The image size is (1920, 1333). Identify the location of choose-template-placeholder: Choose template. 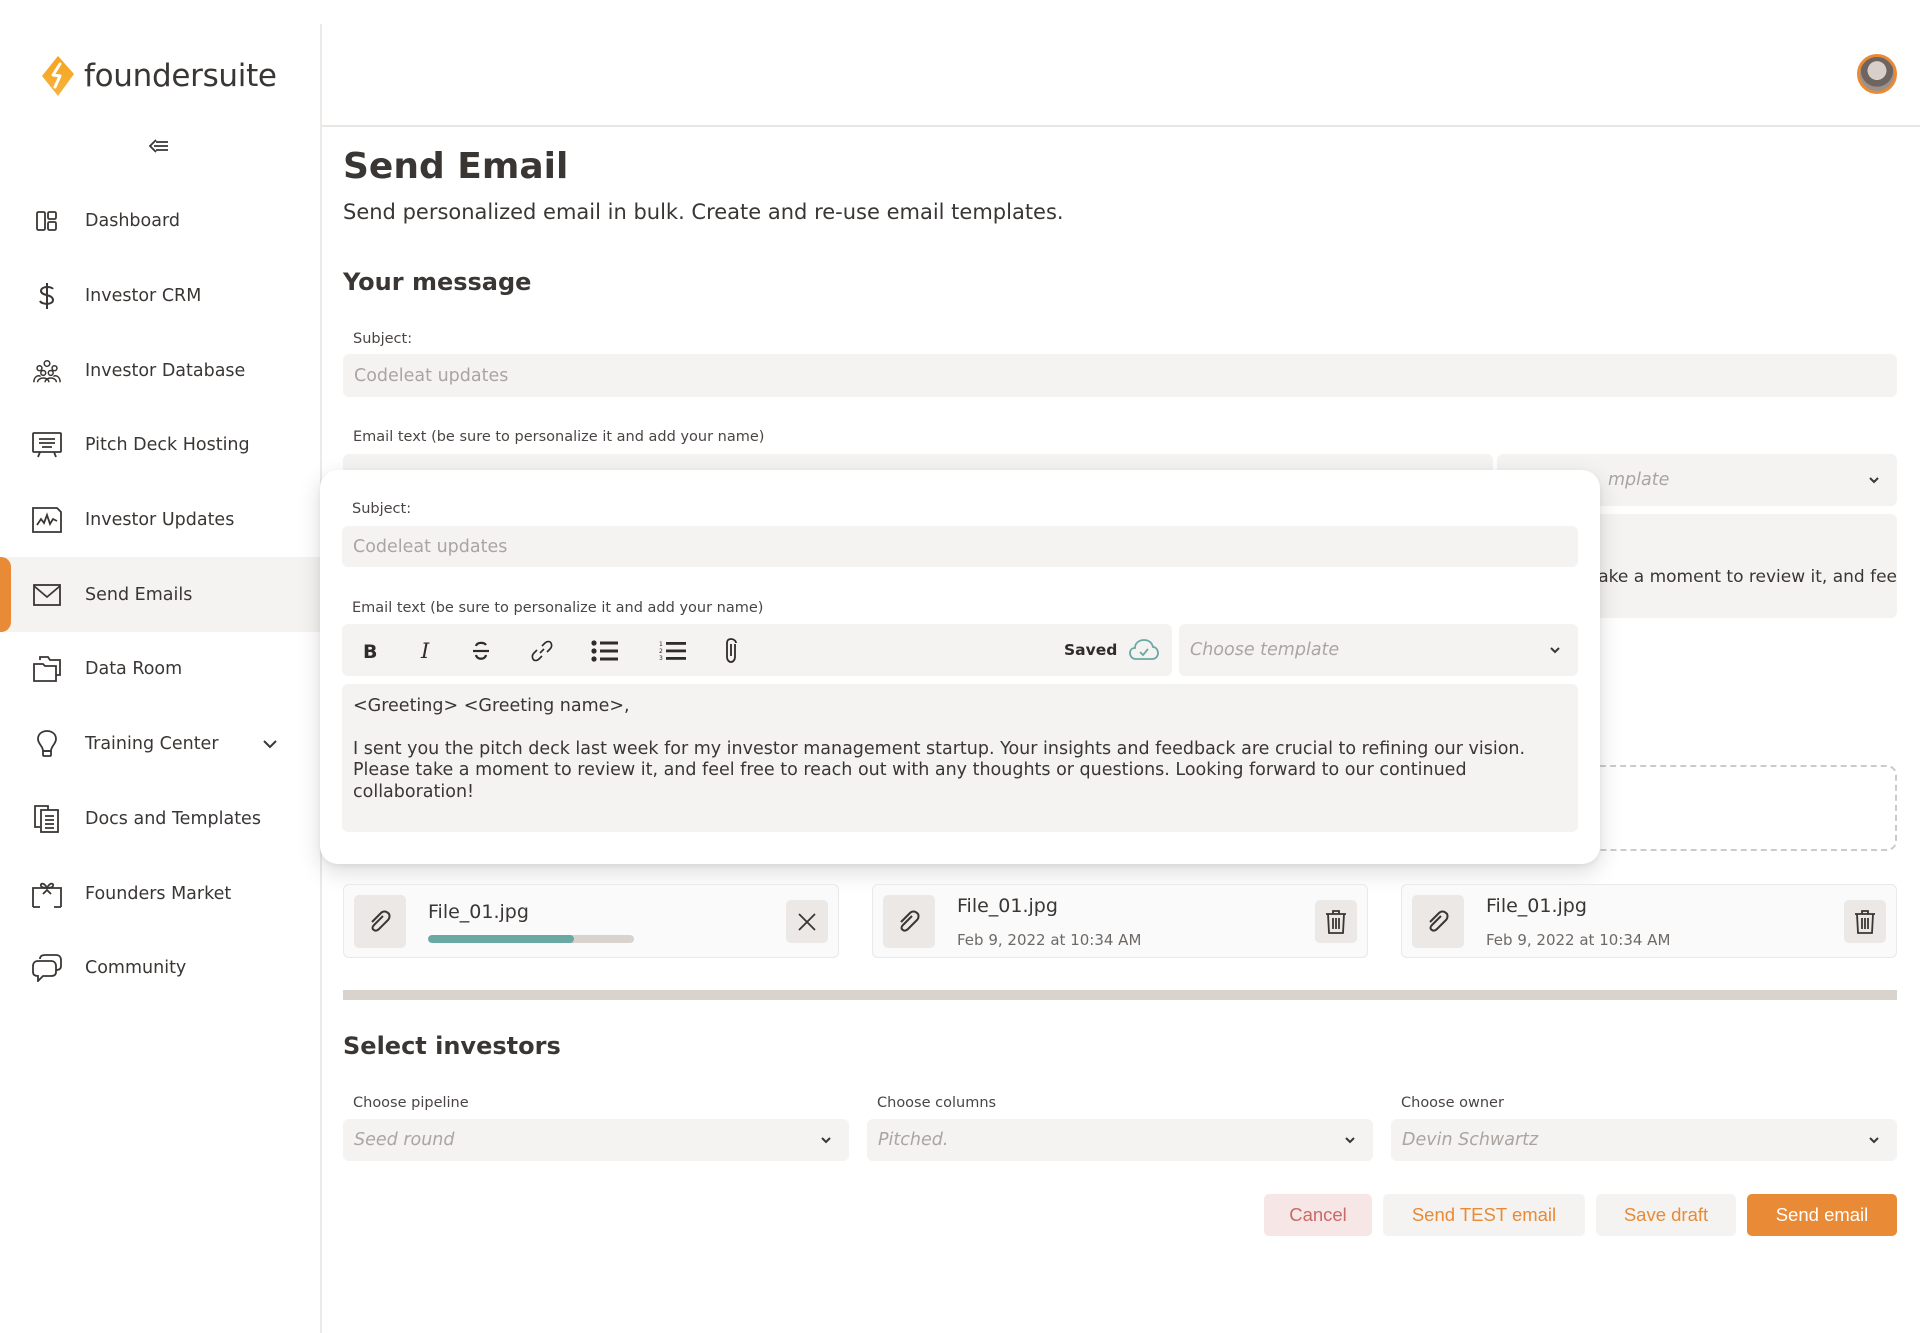
(1265, 650).